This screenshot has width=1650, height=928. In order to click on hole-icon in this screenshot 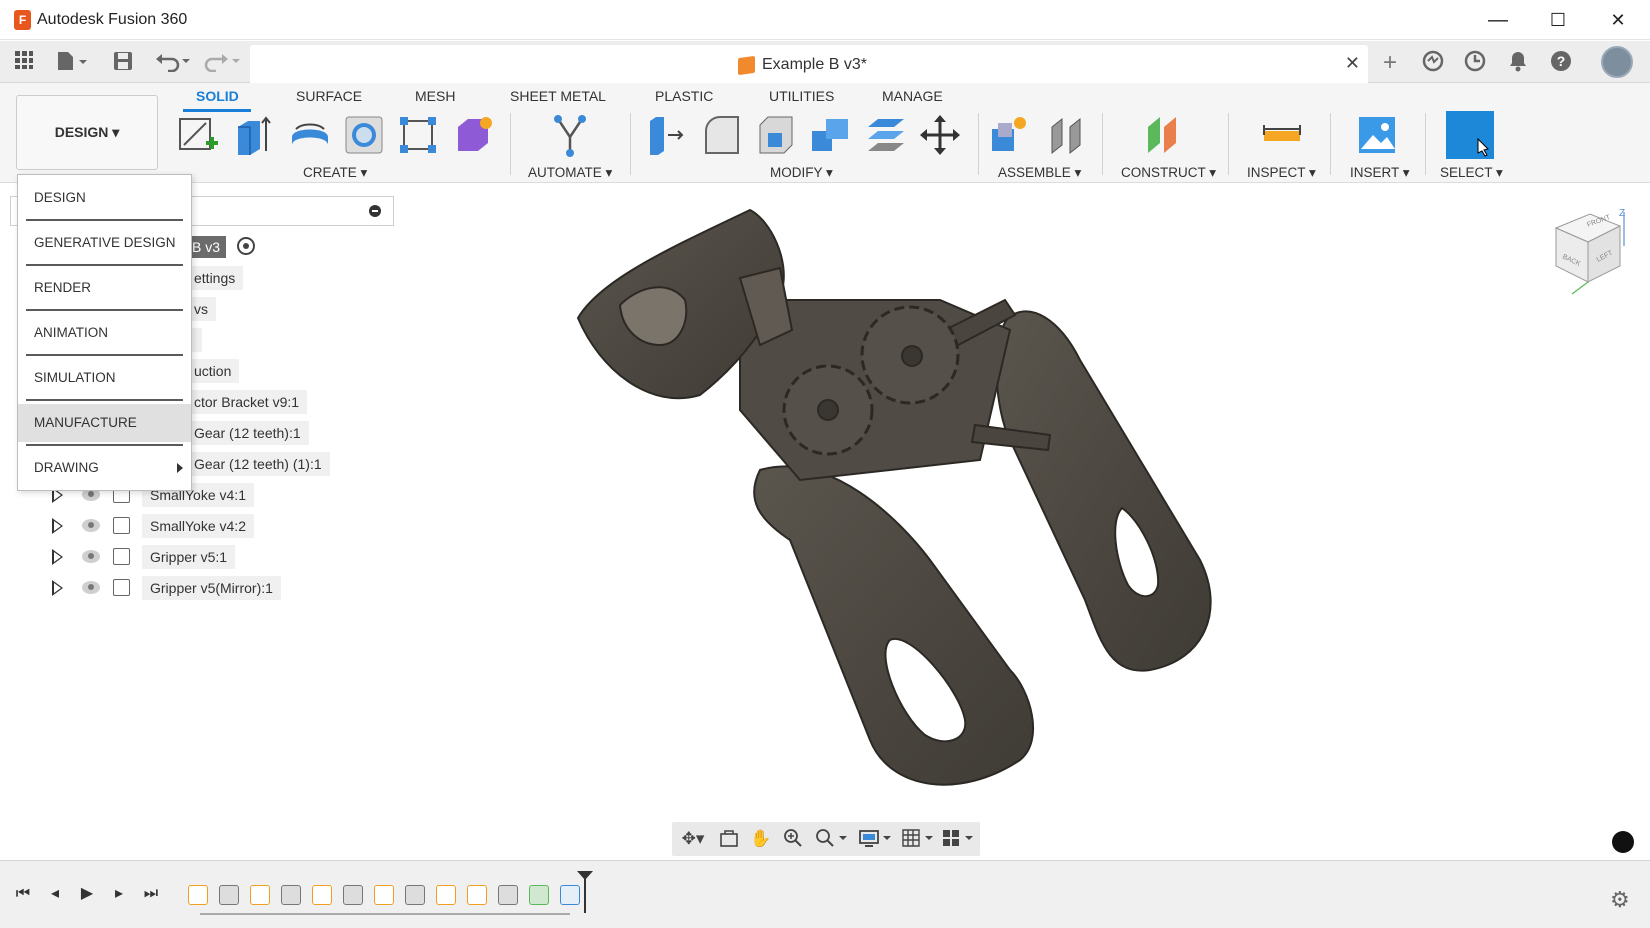, I will do `click(364, 135)`.